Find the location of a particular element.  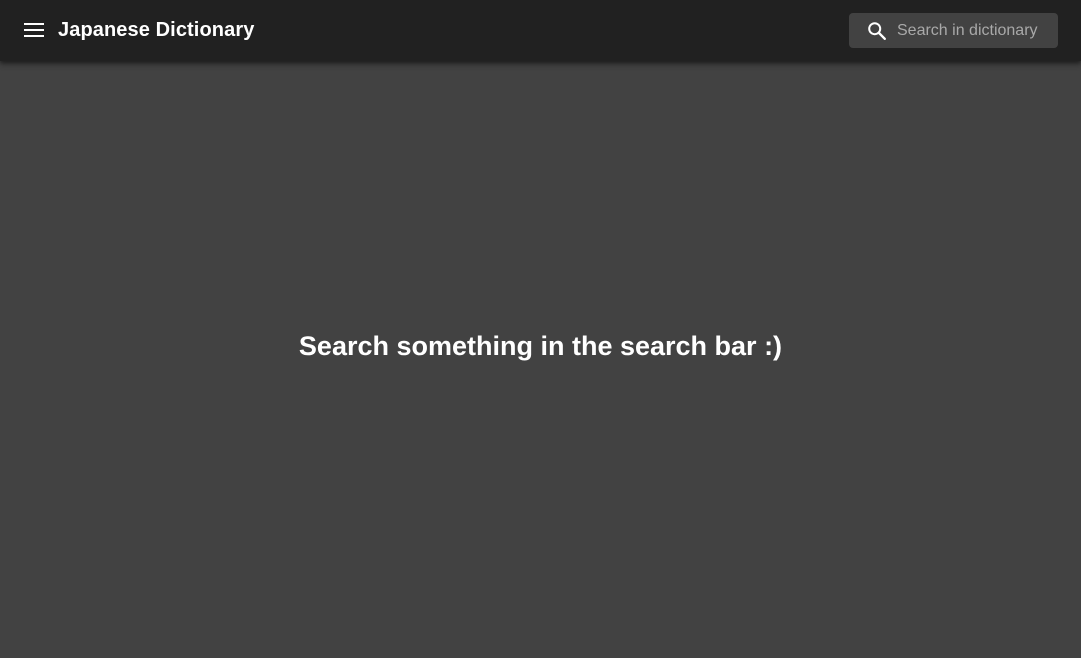

empty-state-message: Search something in the search bar :) is located at coordinates (540, 346).